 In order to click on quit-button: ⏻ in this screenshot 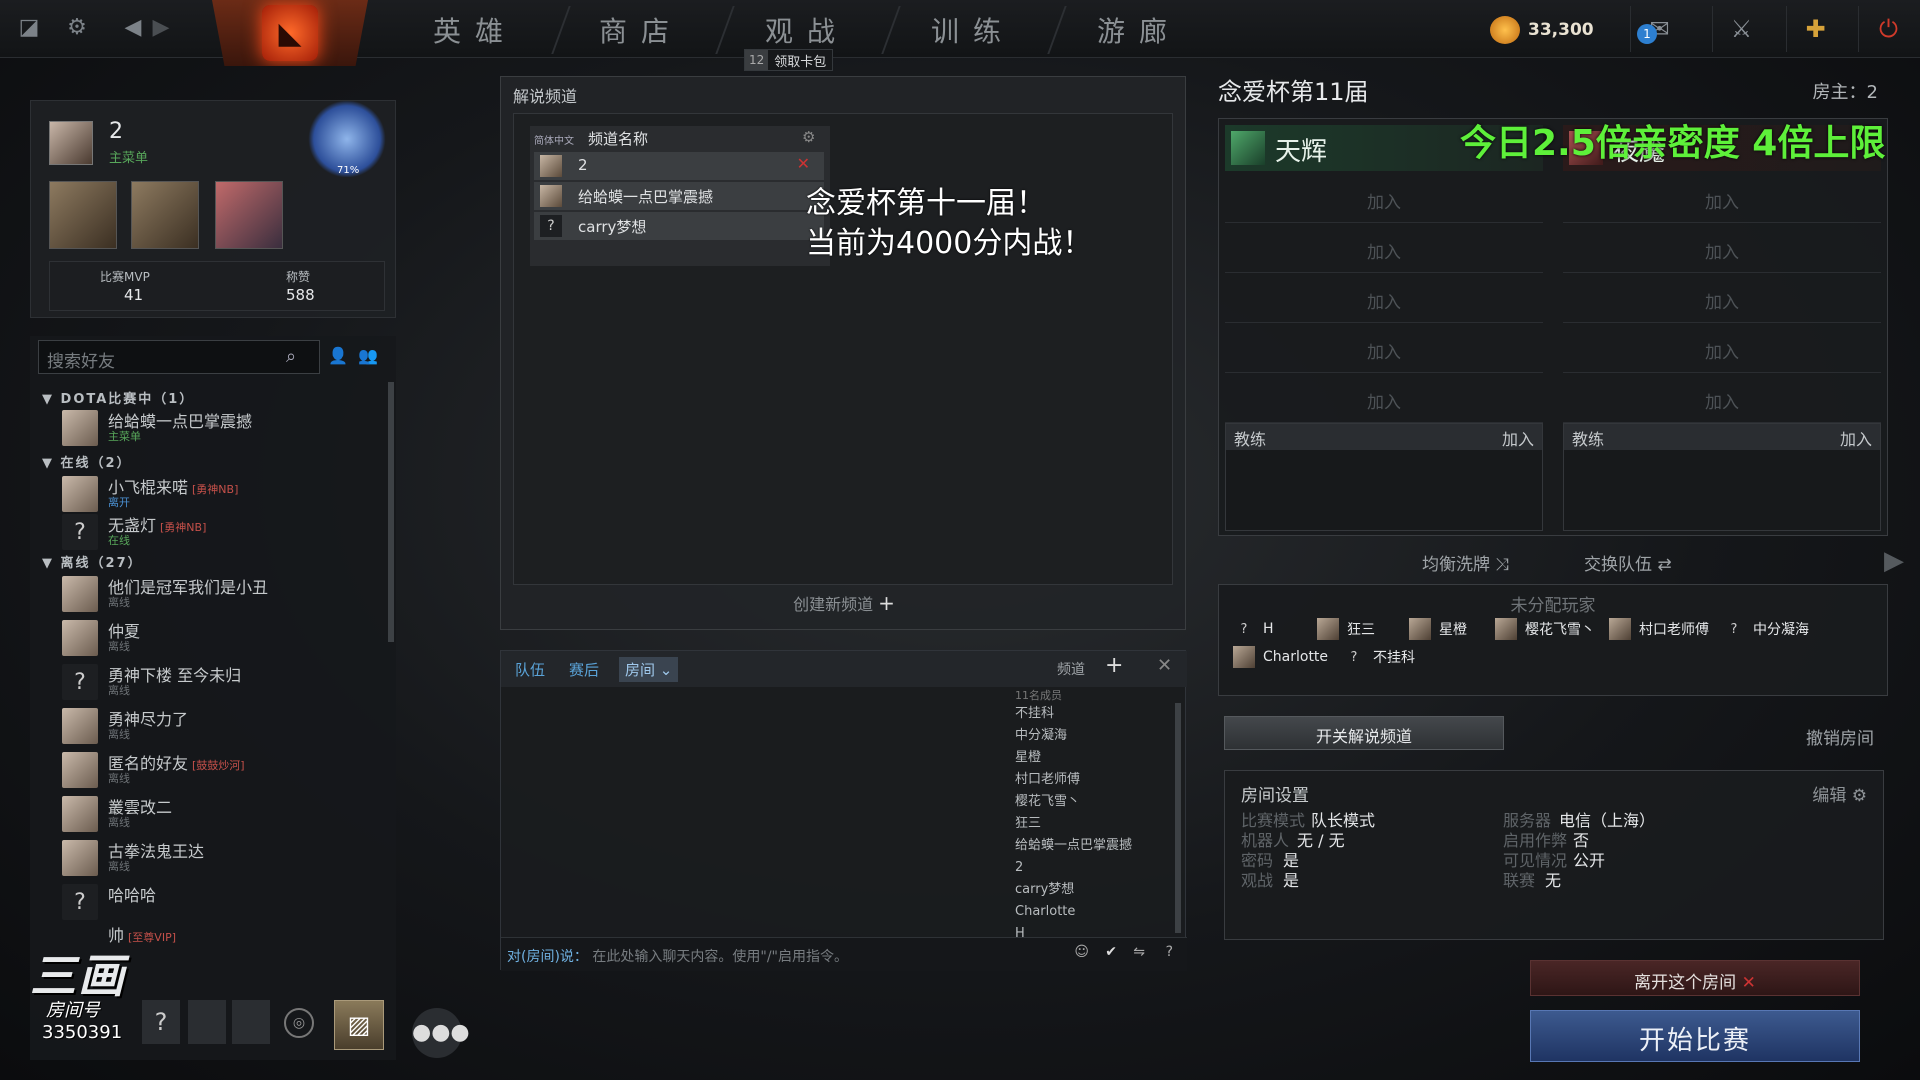, I will do `click(1888, 29)`.